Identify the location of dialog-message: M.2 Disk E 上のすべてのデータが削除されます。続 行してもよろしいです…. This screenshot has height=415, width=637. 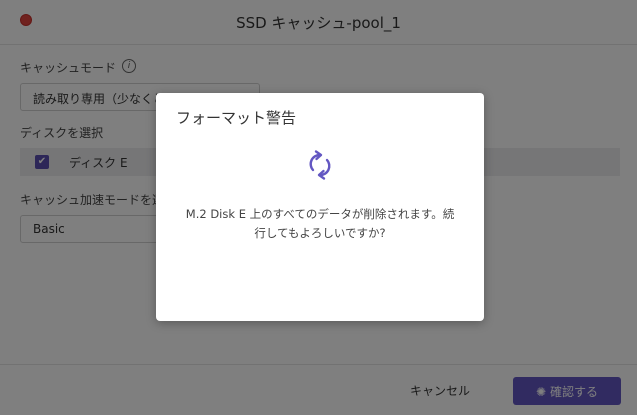
(320, 224).